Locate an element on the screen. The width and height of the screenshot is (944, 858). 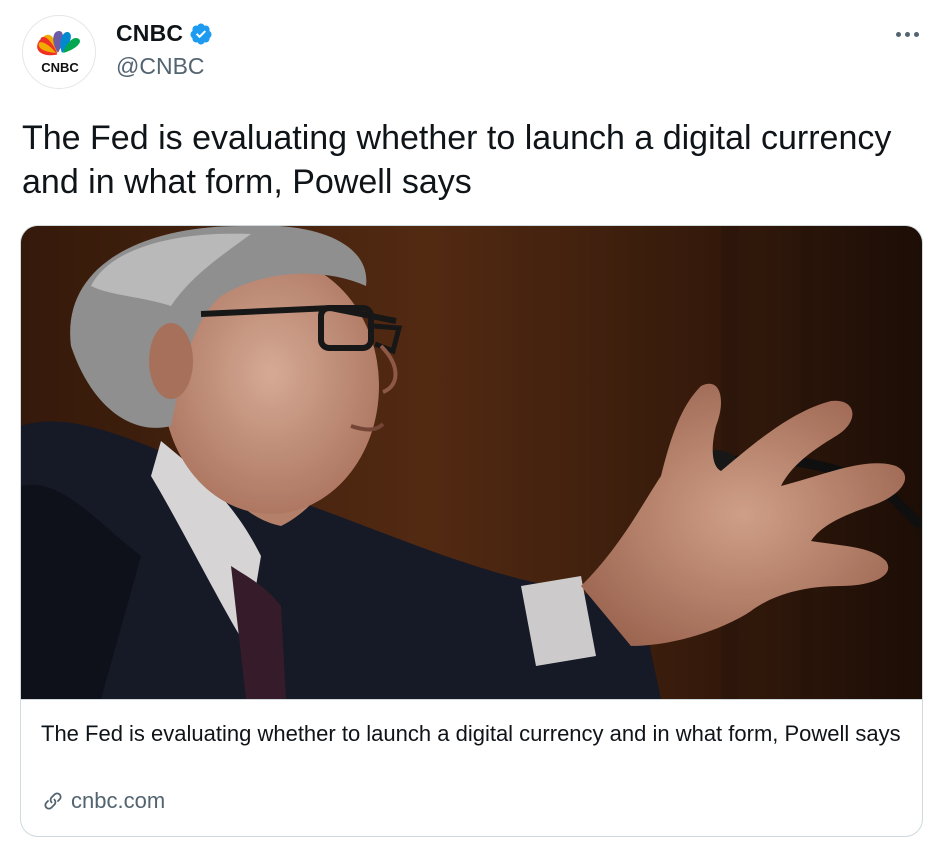
cnbc-peacock-logo-icon: CNBC is located at coordinates (58, 53).